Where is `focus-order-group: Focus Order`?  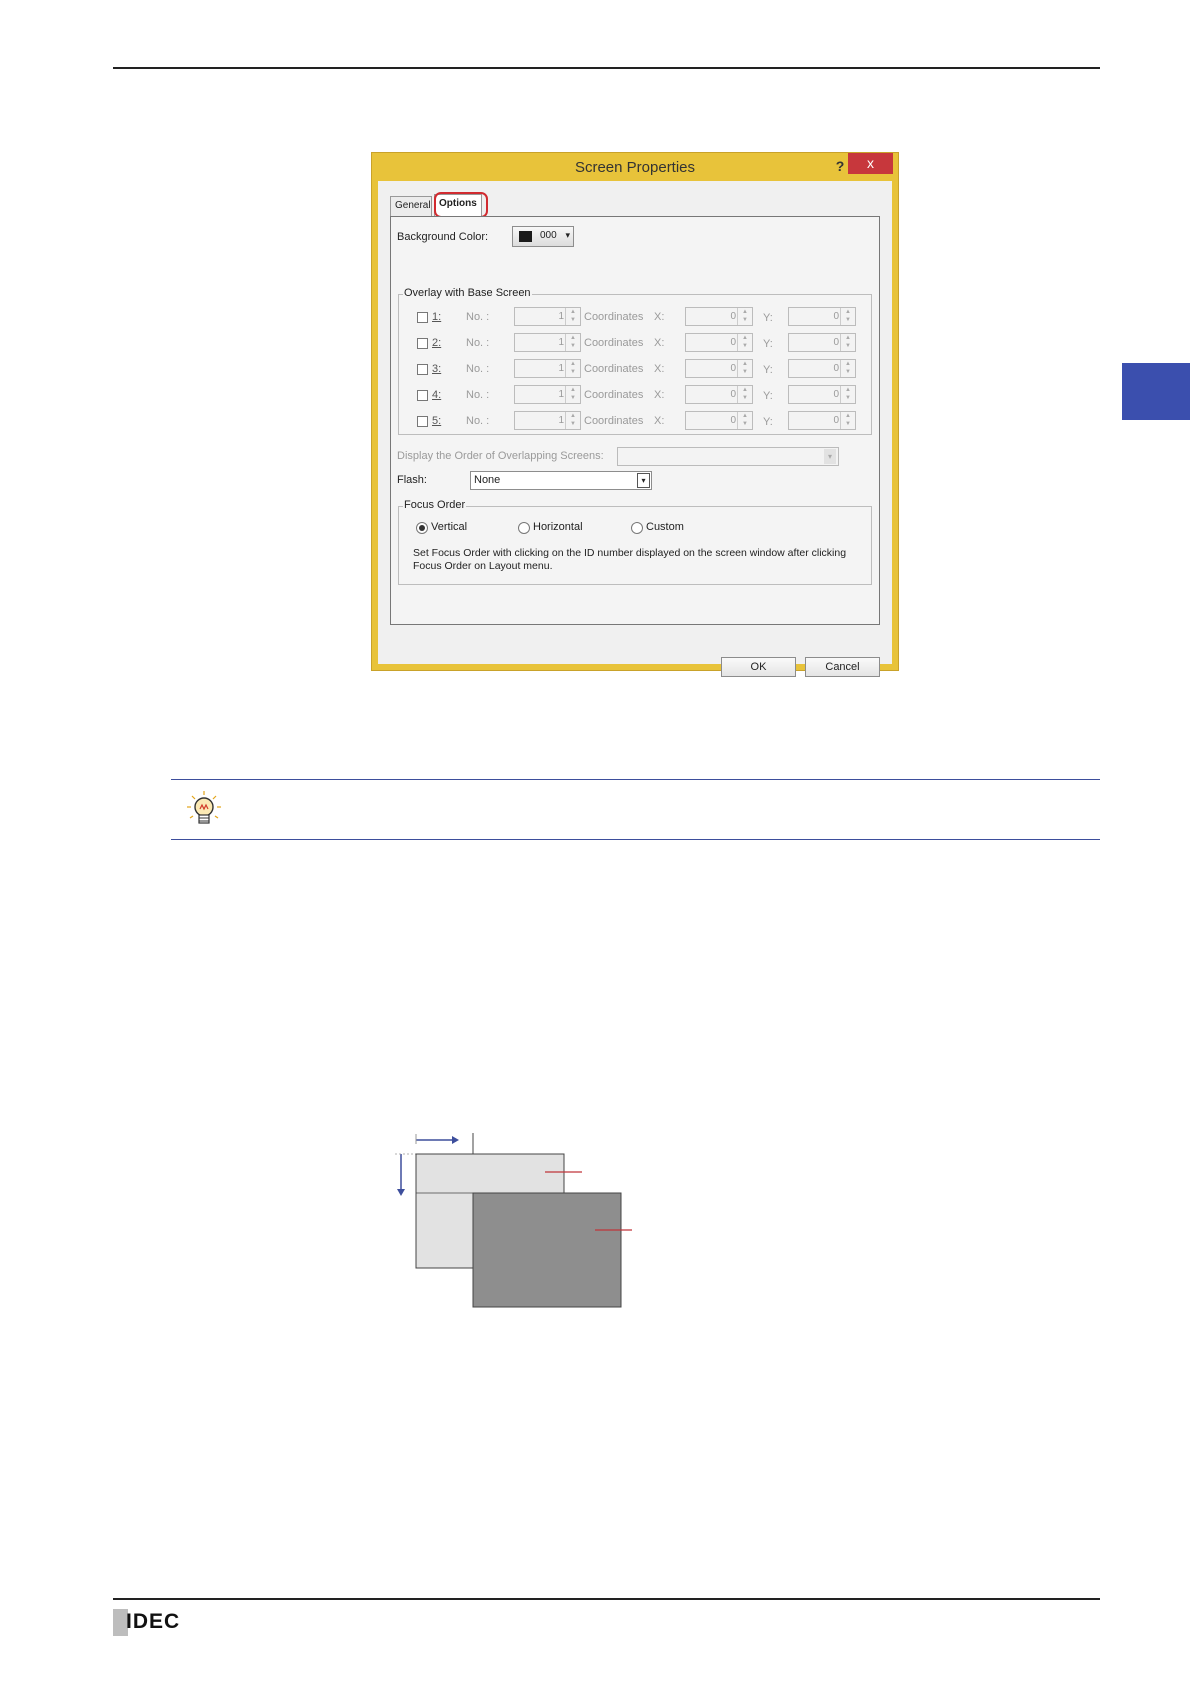
focus-order-group: Focus Order is located at coordinates (635, 542).